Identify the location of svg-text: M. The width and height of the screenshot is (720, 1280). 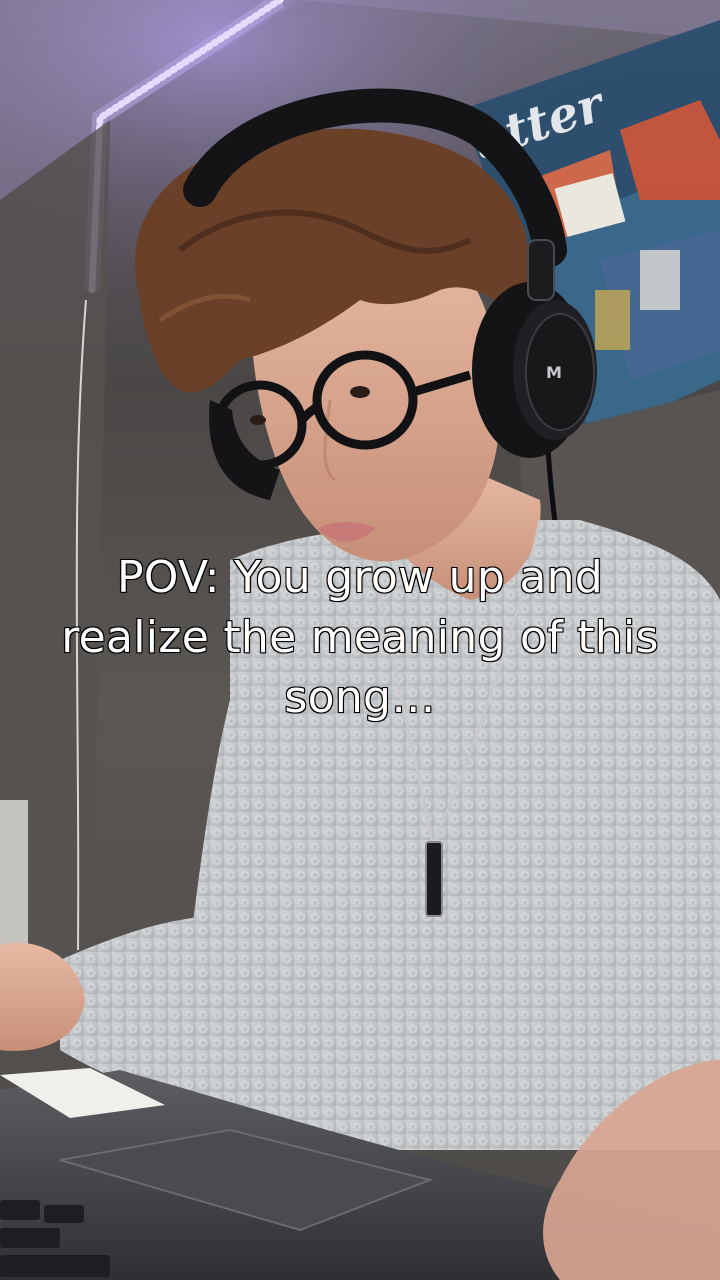
(554, 372).